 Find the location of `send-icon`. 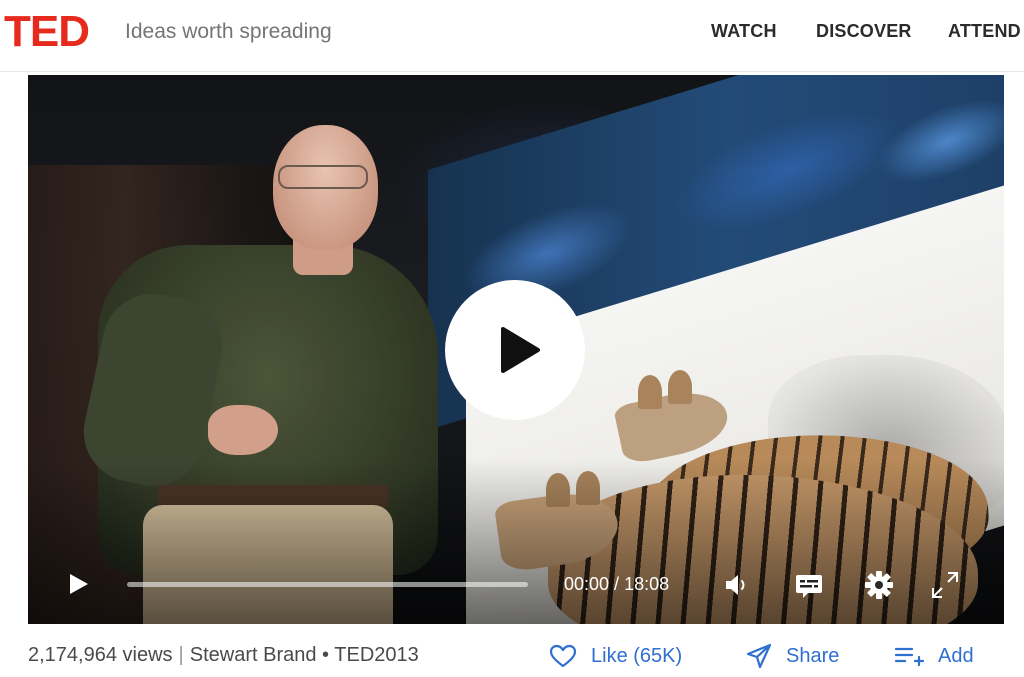

send-icon is located at coordinates (759, 656).